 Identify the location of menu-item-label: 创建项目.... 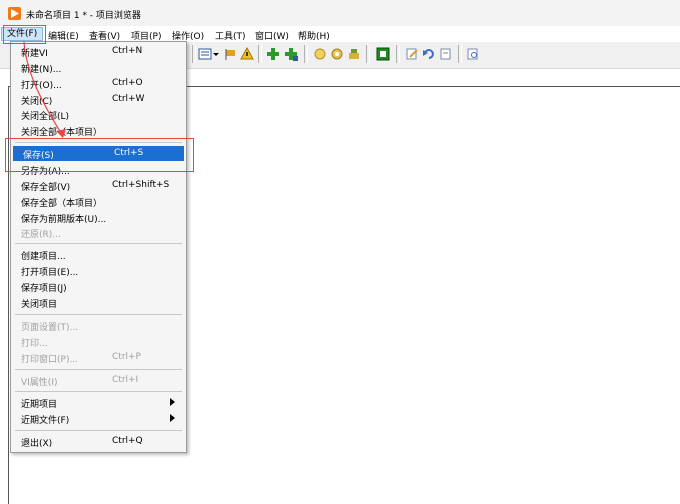
(43, 257).